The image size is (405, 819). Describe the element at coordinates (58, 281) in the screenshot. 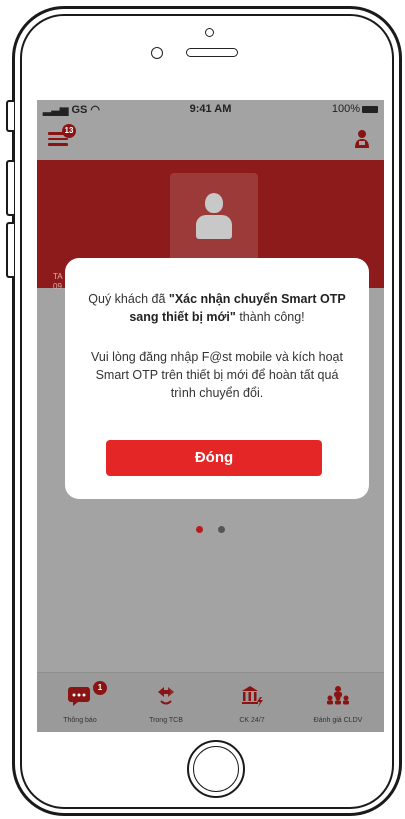

I see `banner-caption: TA 09` at that location.